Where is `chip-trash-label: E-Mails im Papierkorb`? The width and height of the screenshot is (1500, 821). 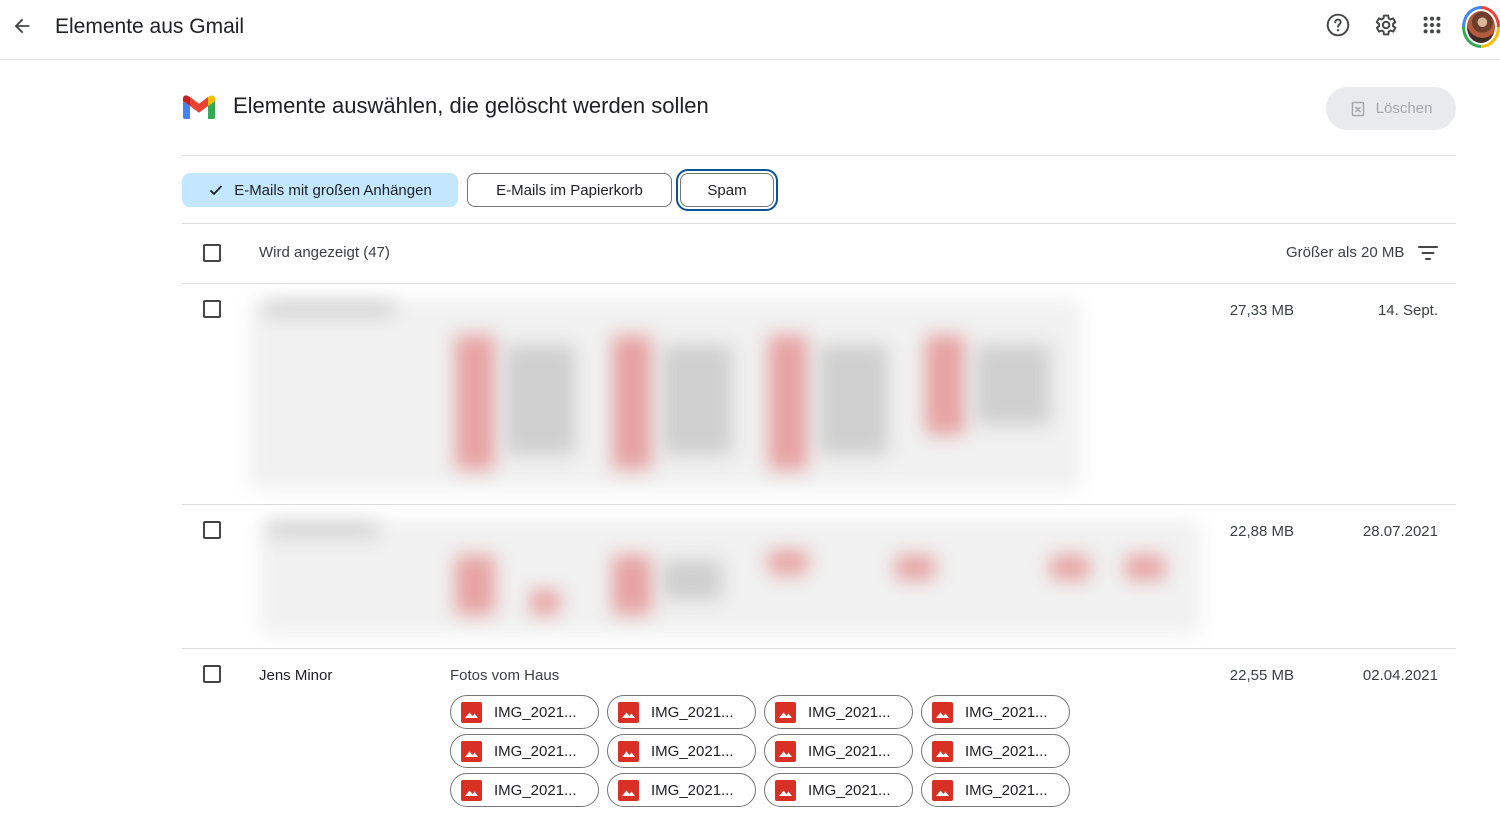 chip-trash-label: E-Mails im Papierkorb is located at coordinates (569, 190).